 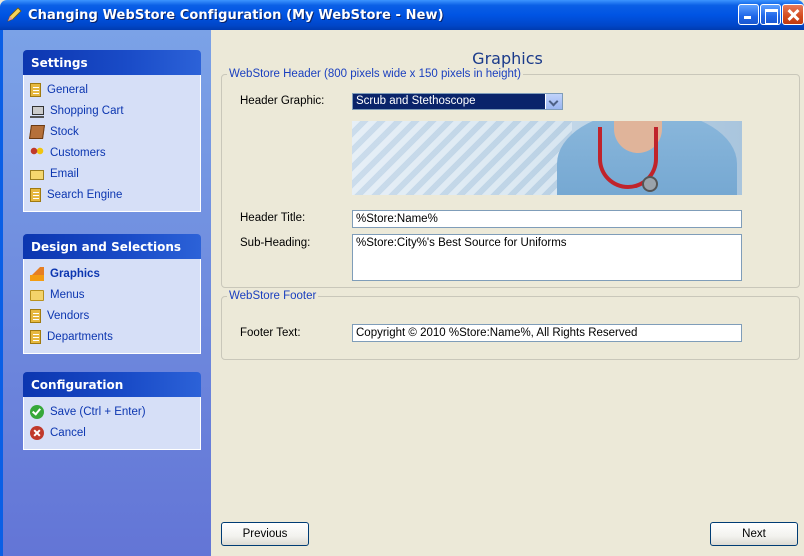 I want to click on footer-group-legend: WebStore Footer, so click(x=273, y=296).